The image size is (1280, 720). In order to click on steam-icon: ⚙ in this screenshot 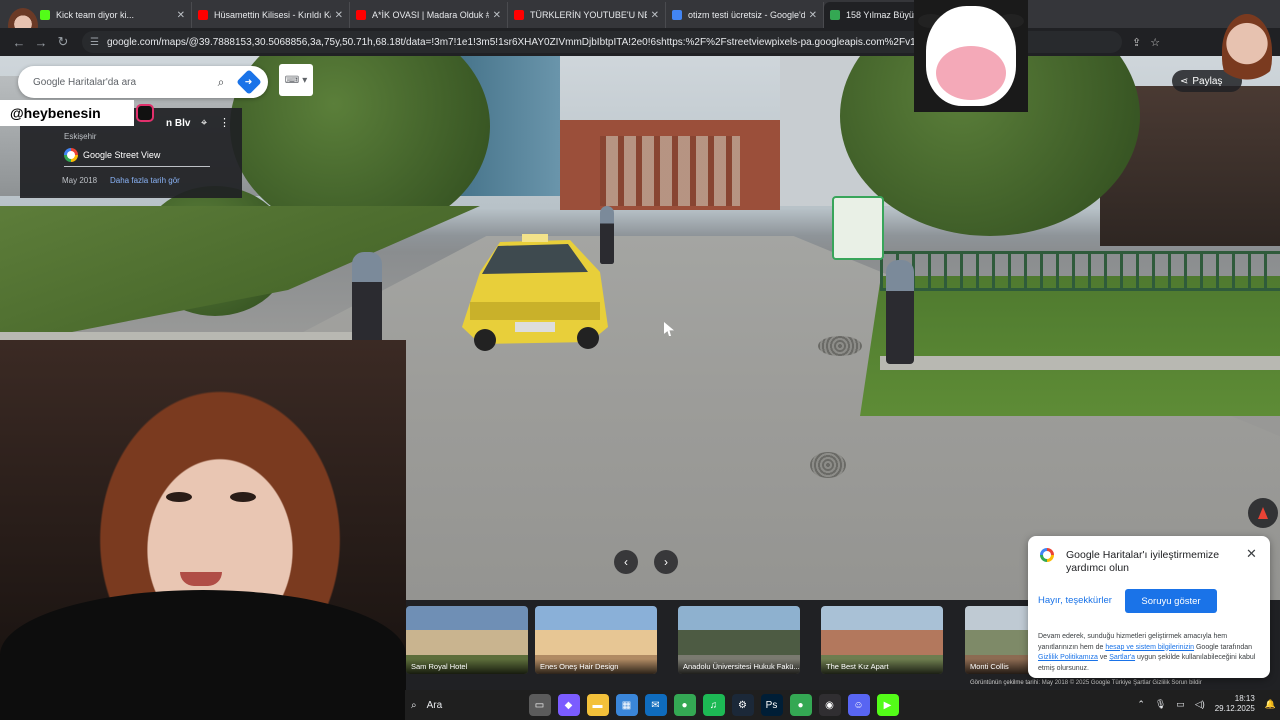, I will do `click(742, 705)`.